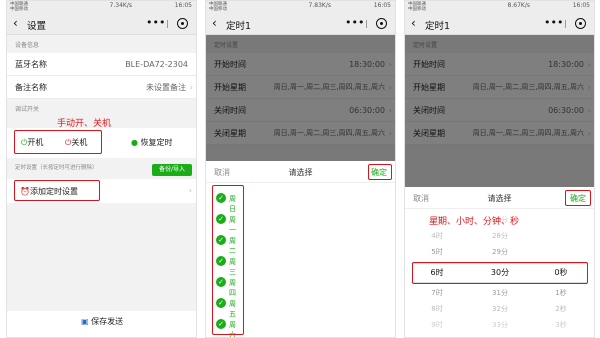 The image size is (600, 338). What do you see at coordinates (101, 24) in the screenshot?
I see `title-bar: ‹ 设置 •••` at bounding box center [101, 24].